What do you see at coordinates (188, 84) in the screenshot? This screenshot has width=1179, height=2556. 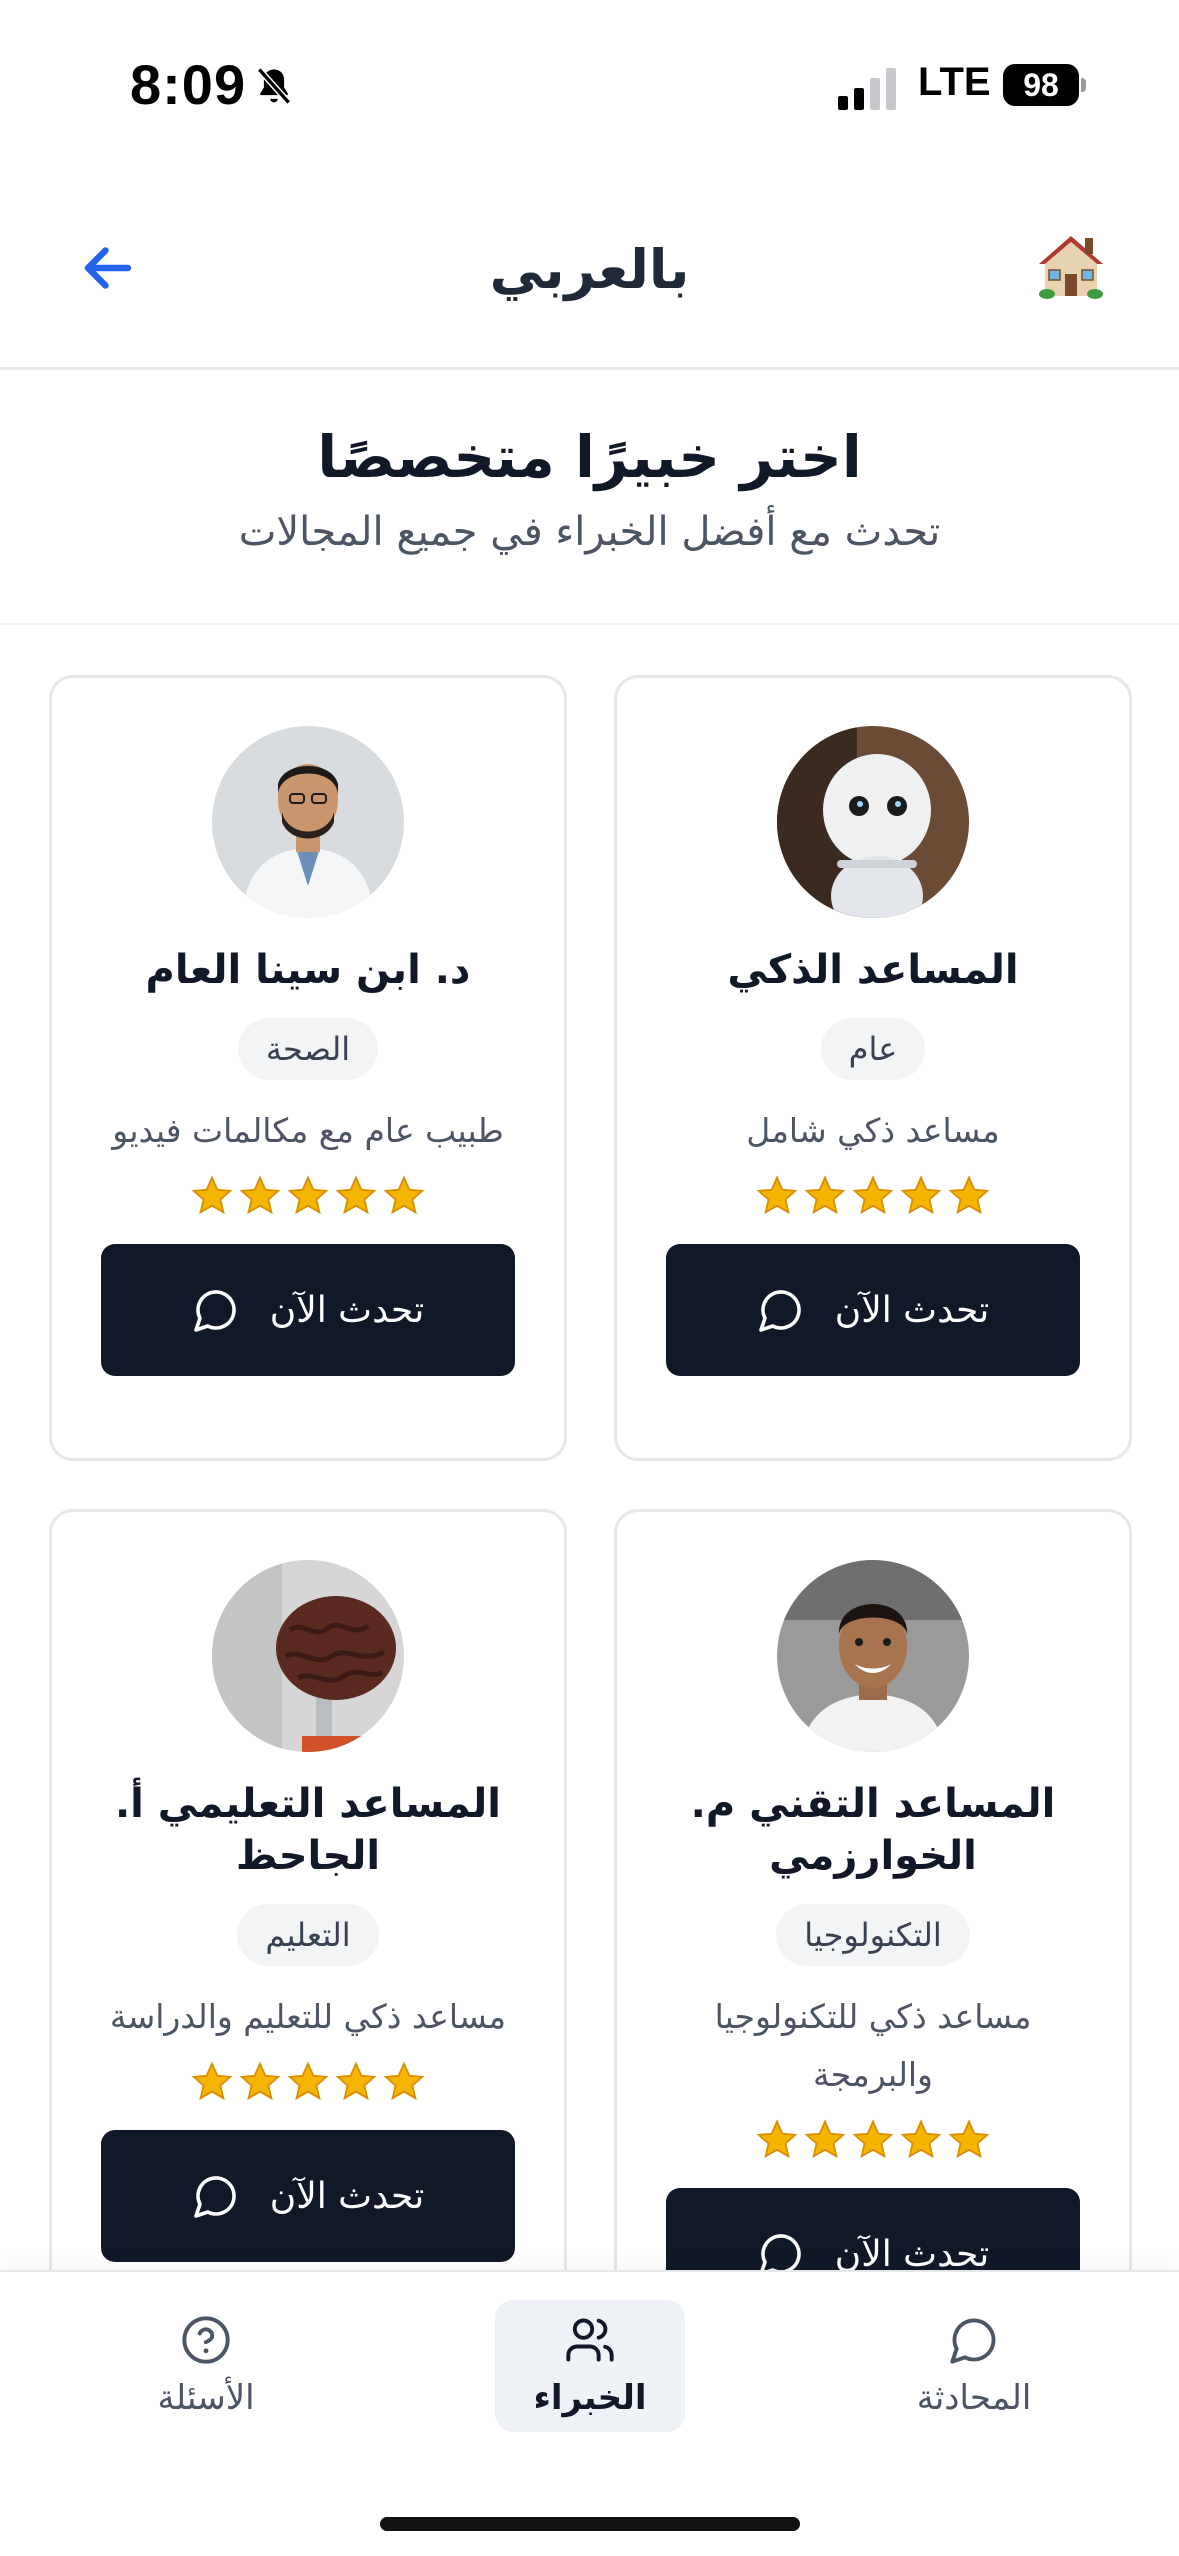 I see `status-time: 8:09` at bounding box center [188, 84].